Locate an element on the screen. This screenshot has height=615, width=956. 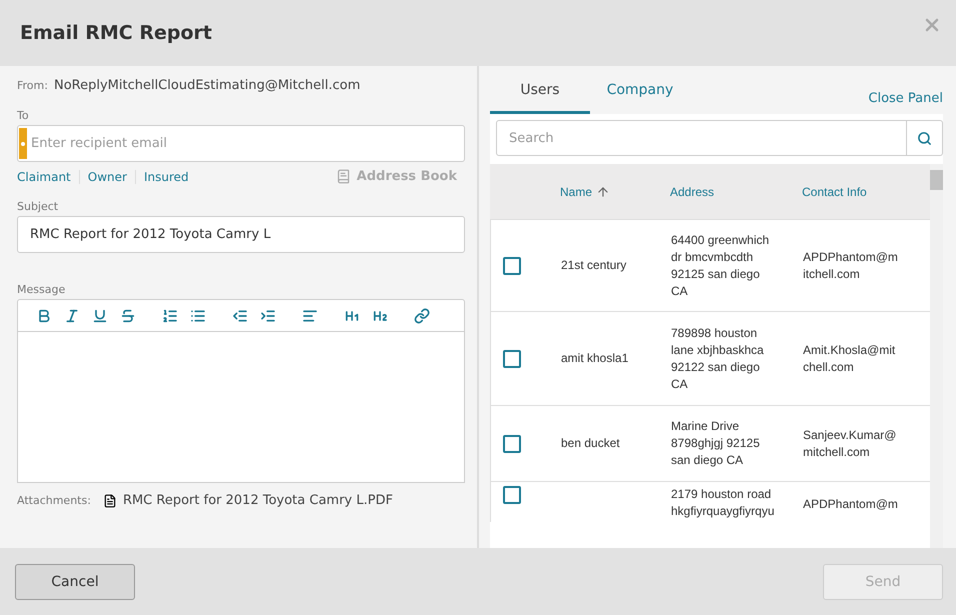
recipient-field: Enter recipient email is located at coordinates (241, 143).